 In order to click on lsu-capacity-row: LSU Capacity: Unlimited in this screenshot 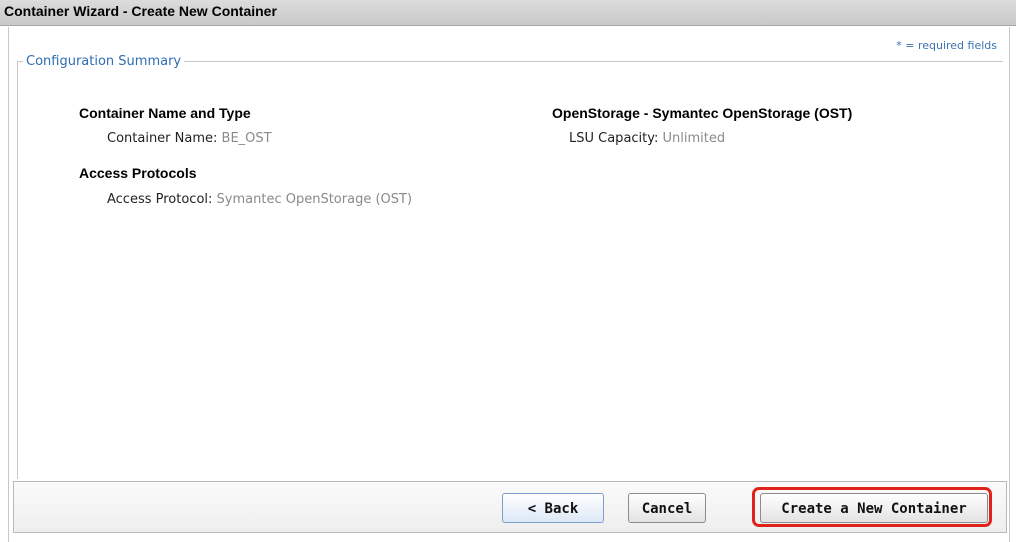, I will do `click(647, 138)`.